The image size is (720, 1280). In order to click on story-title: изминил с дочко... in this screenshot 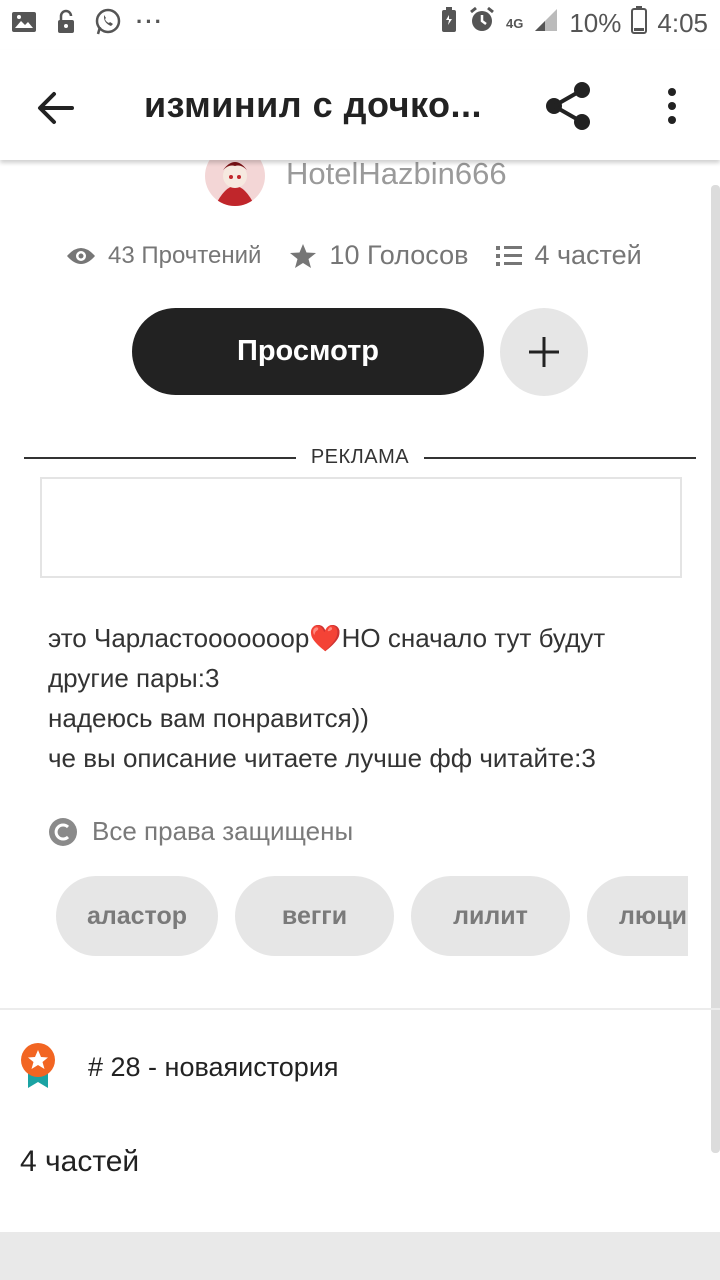, I will do `click(313, 104)`.